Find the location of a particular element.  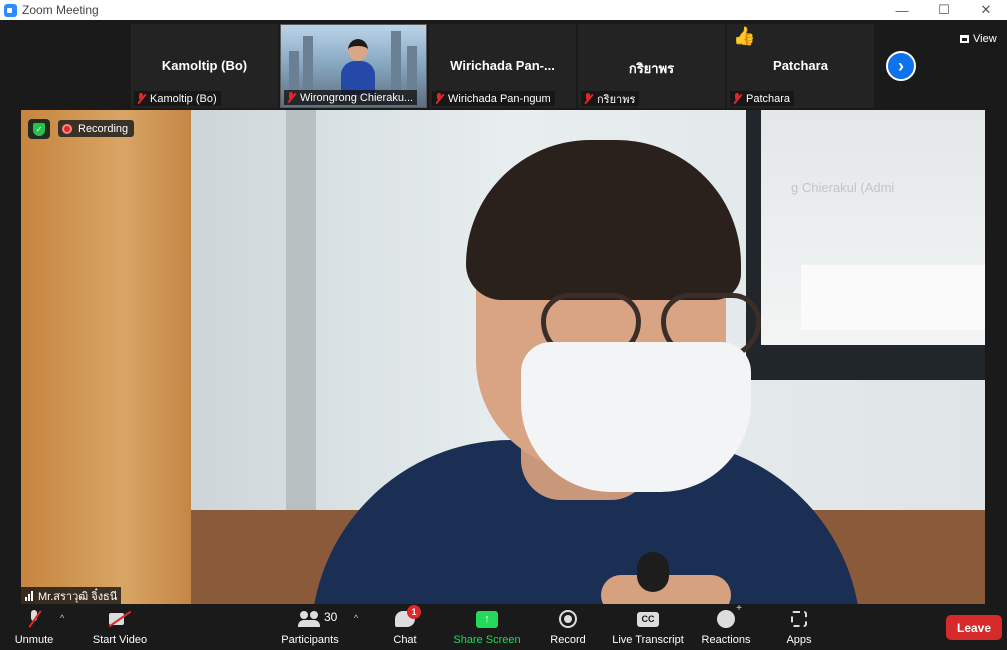

participant-tile: 👍 Patchara Patchara is located at coordinates (800, 66).